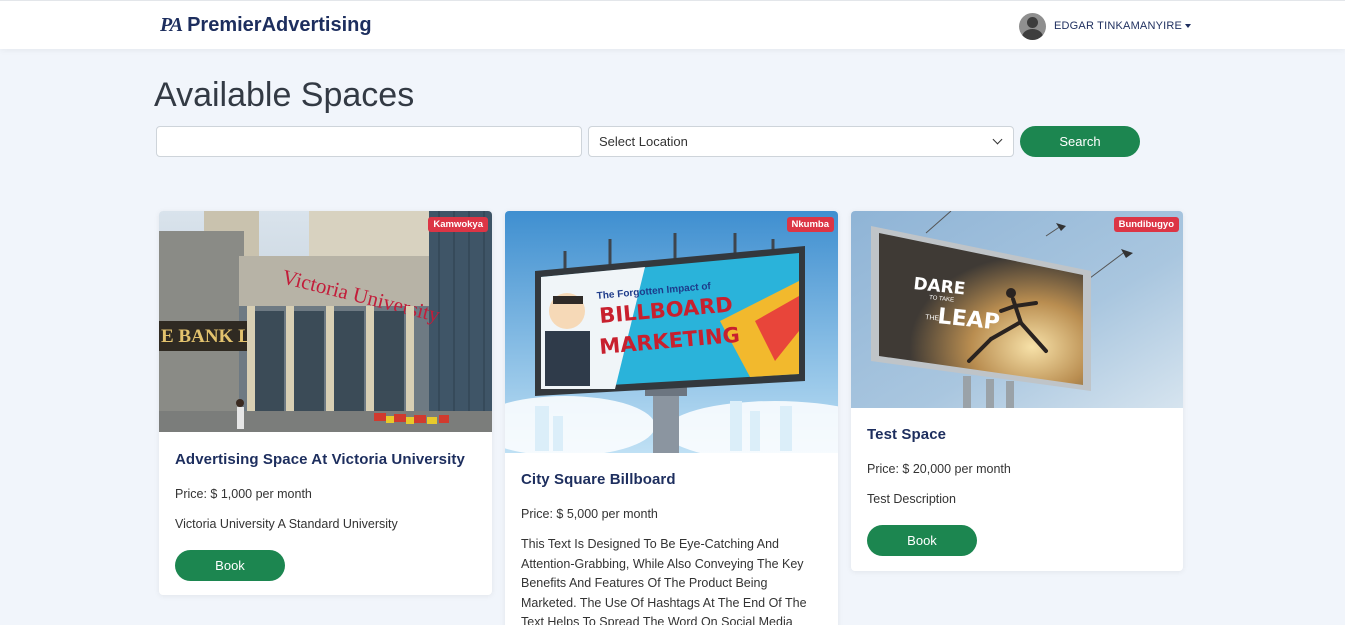  Describe the element at coordinates (907, 434) in the screenshot. I see `card-title: Test Space` at that location.